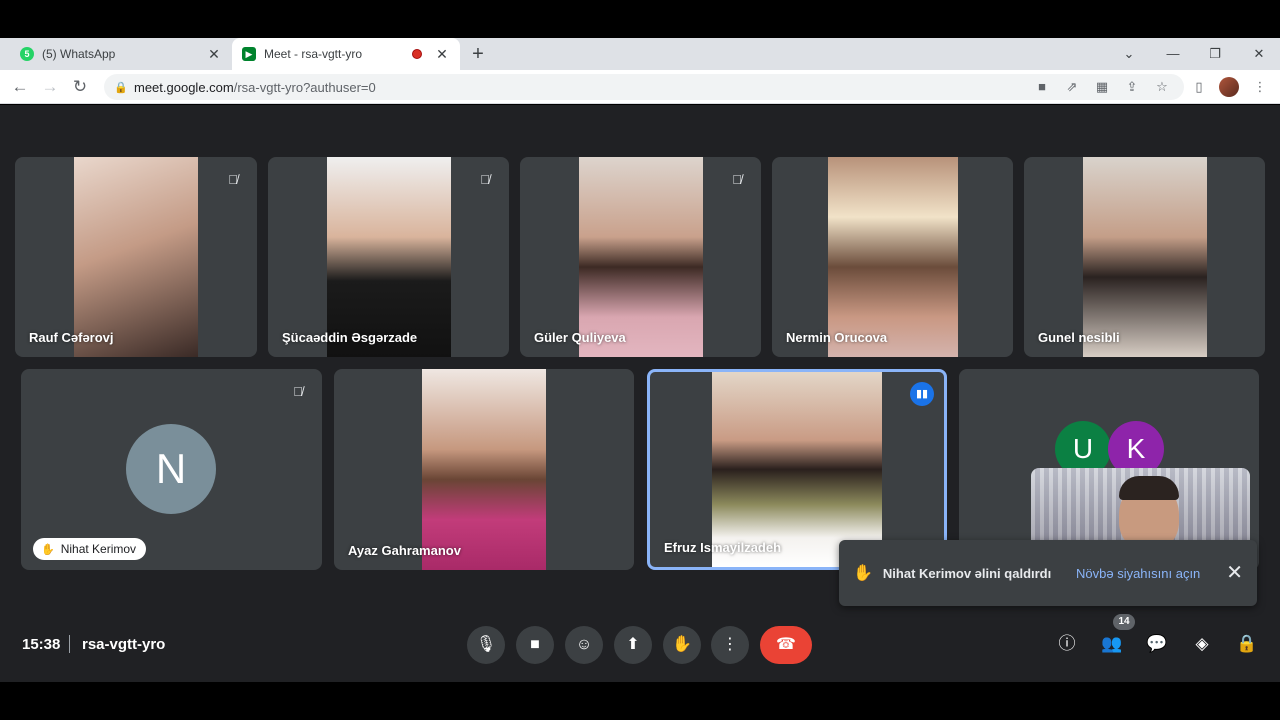  Describe the element at coordinates (1260, 87) in the screenshot. I see `menu-kebab-icon: ⋮` at that location.